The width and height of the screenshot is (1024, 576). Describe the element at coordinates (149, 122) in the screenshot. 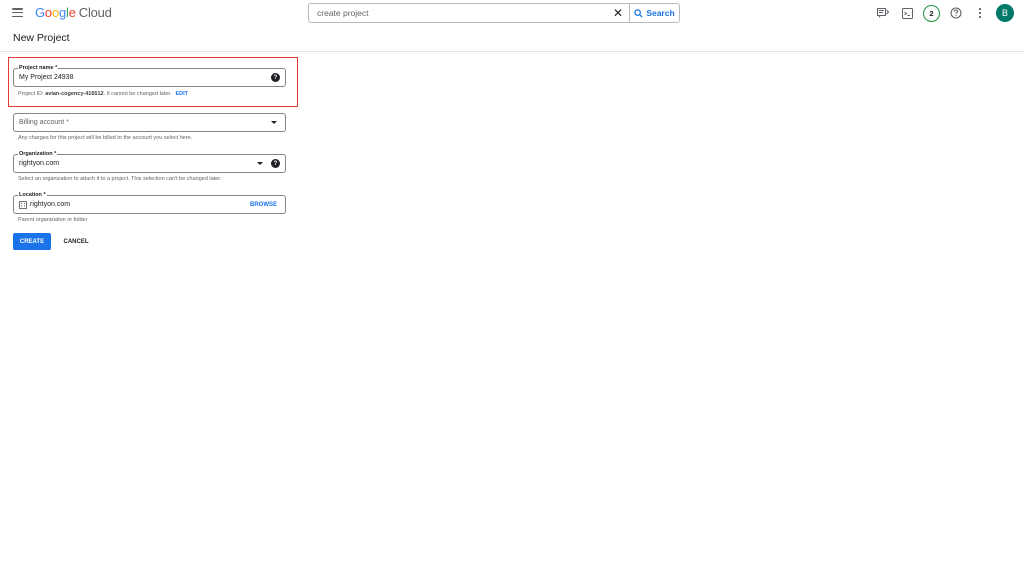

I see `billing-account-select: Billing account *` at that location.